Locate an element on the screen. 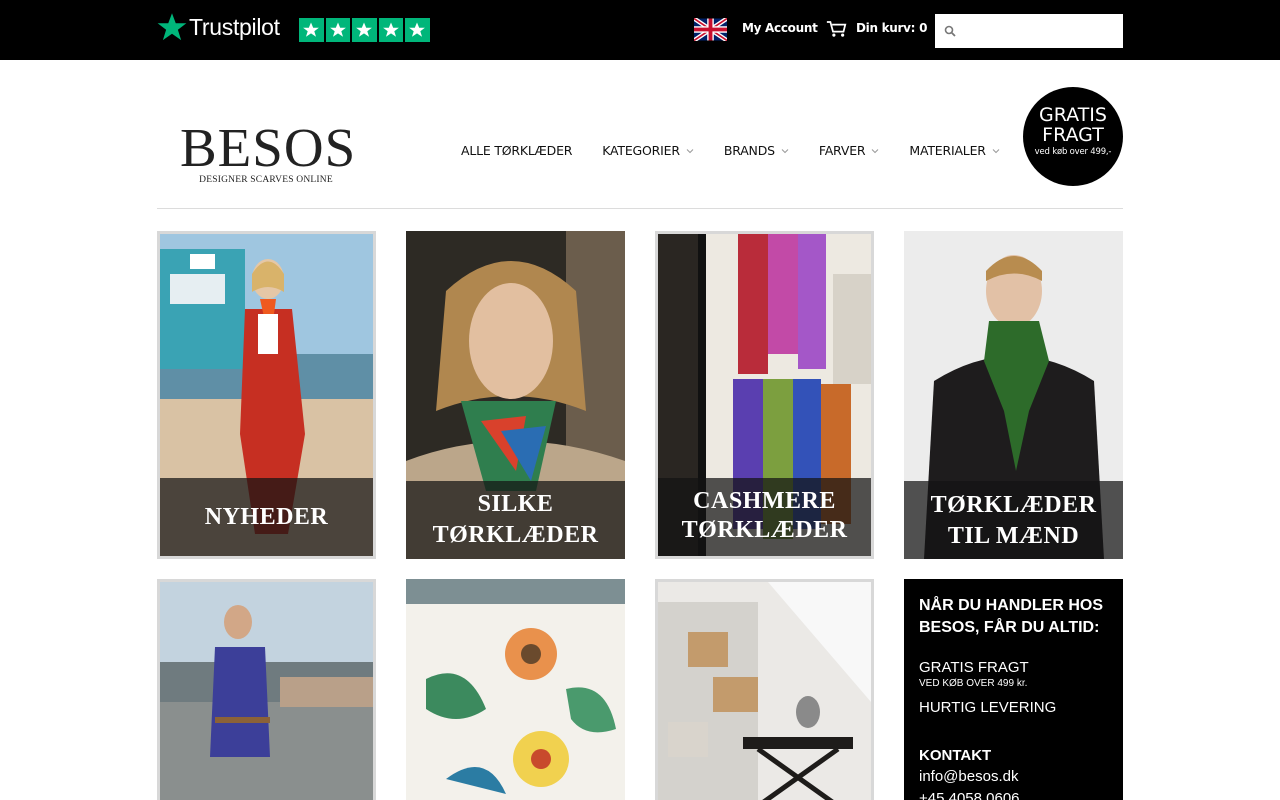 This screenshot has height=800, width=1280. tile-caption-line-2: TIL MÆND is located at coordinates (1013, 536).